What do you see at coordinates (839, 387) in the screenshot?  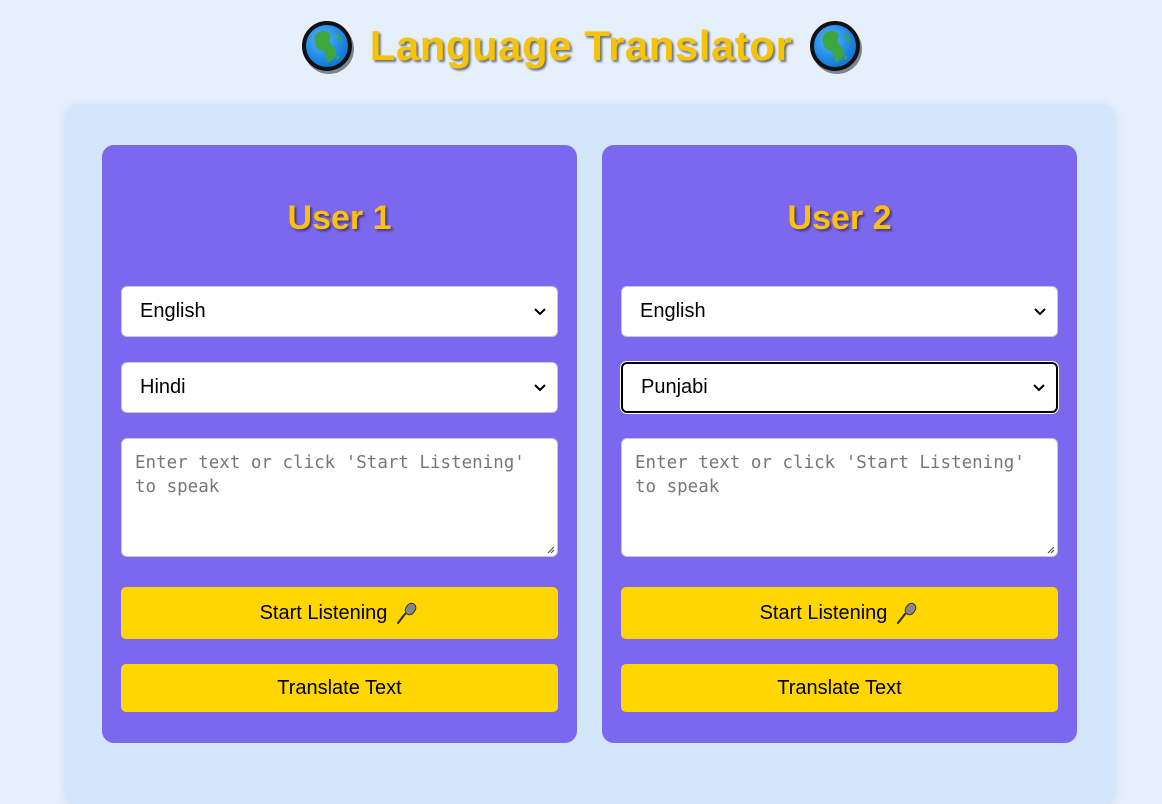 I see `user-2-target-language-select: Punjabi` at bounding box center [839, 387].